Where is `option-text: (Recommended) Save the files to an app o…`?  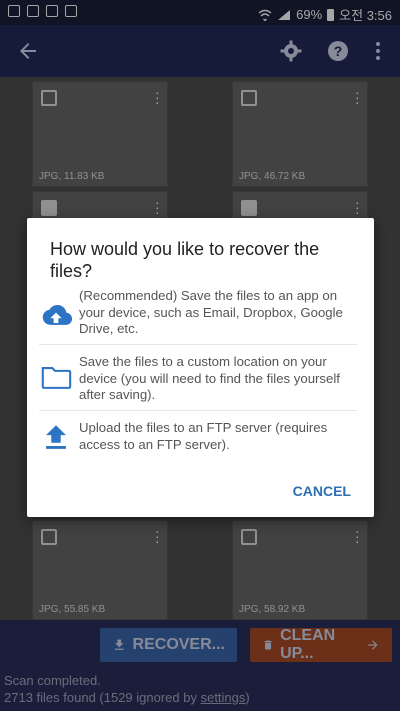 option-text: (Recommended) Save the files to an app o… is located at coordinates (211, 312).